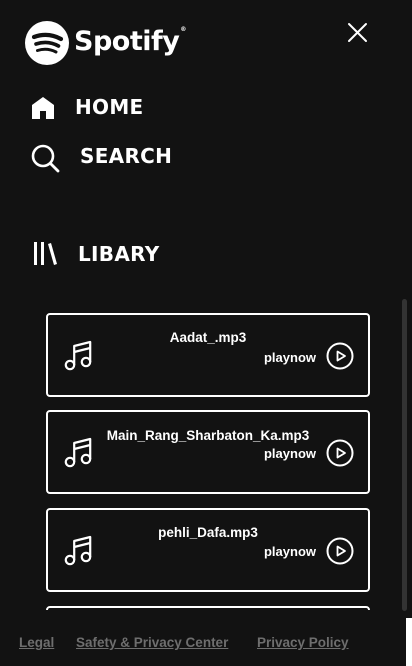 Image resolution: width=412 pixels, height=666 pixels. Describe the element at coordinates (119, 254) in the screenshot. I see `nav-library-label: LIBARY` at that location.